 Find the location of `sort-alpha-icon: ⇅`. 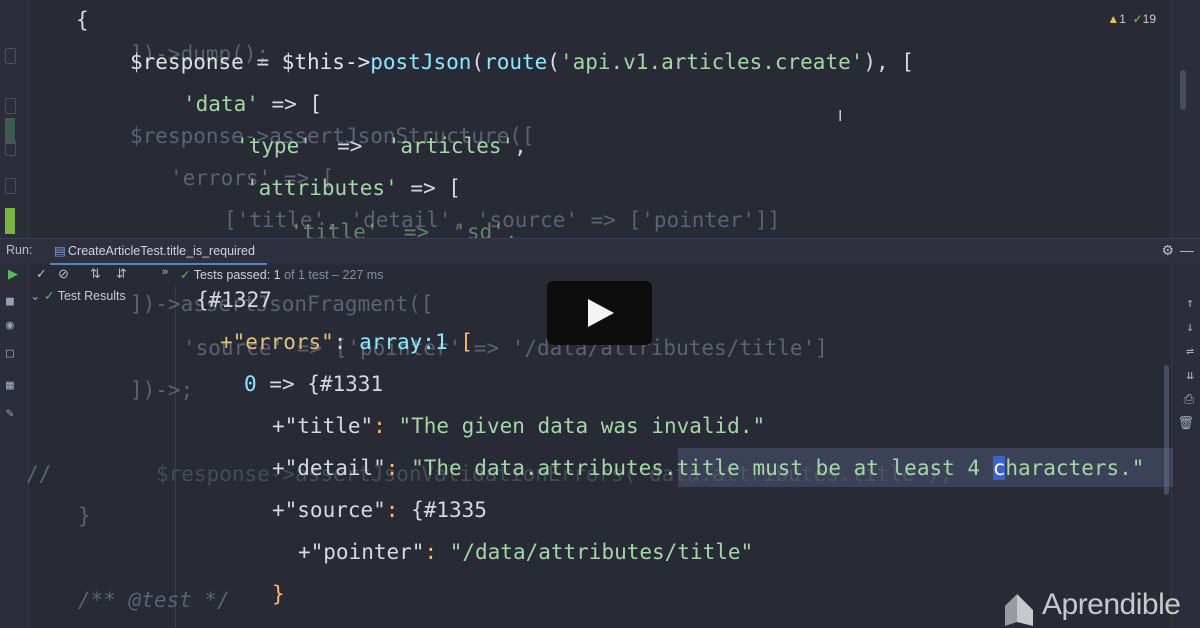

sort-alpha-icon: ⇅ is located at coordinates (95, 274).